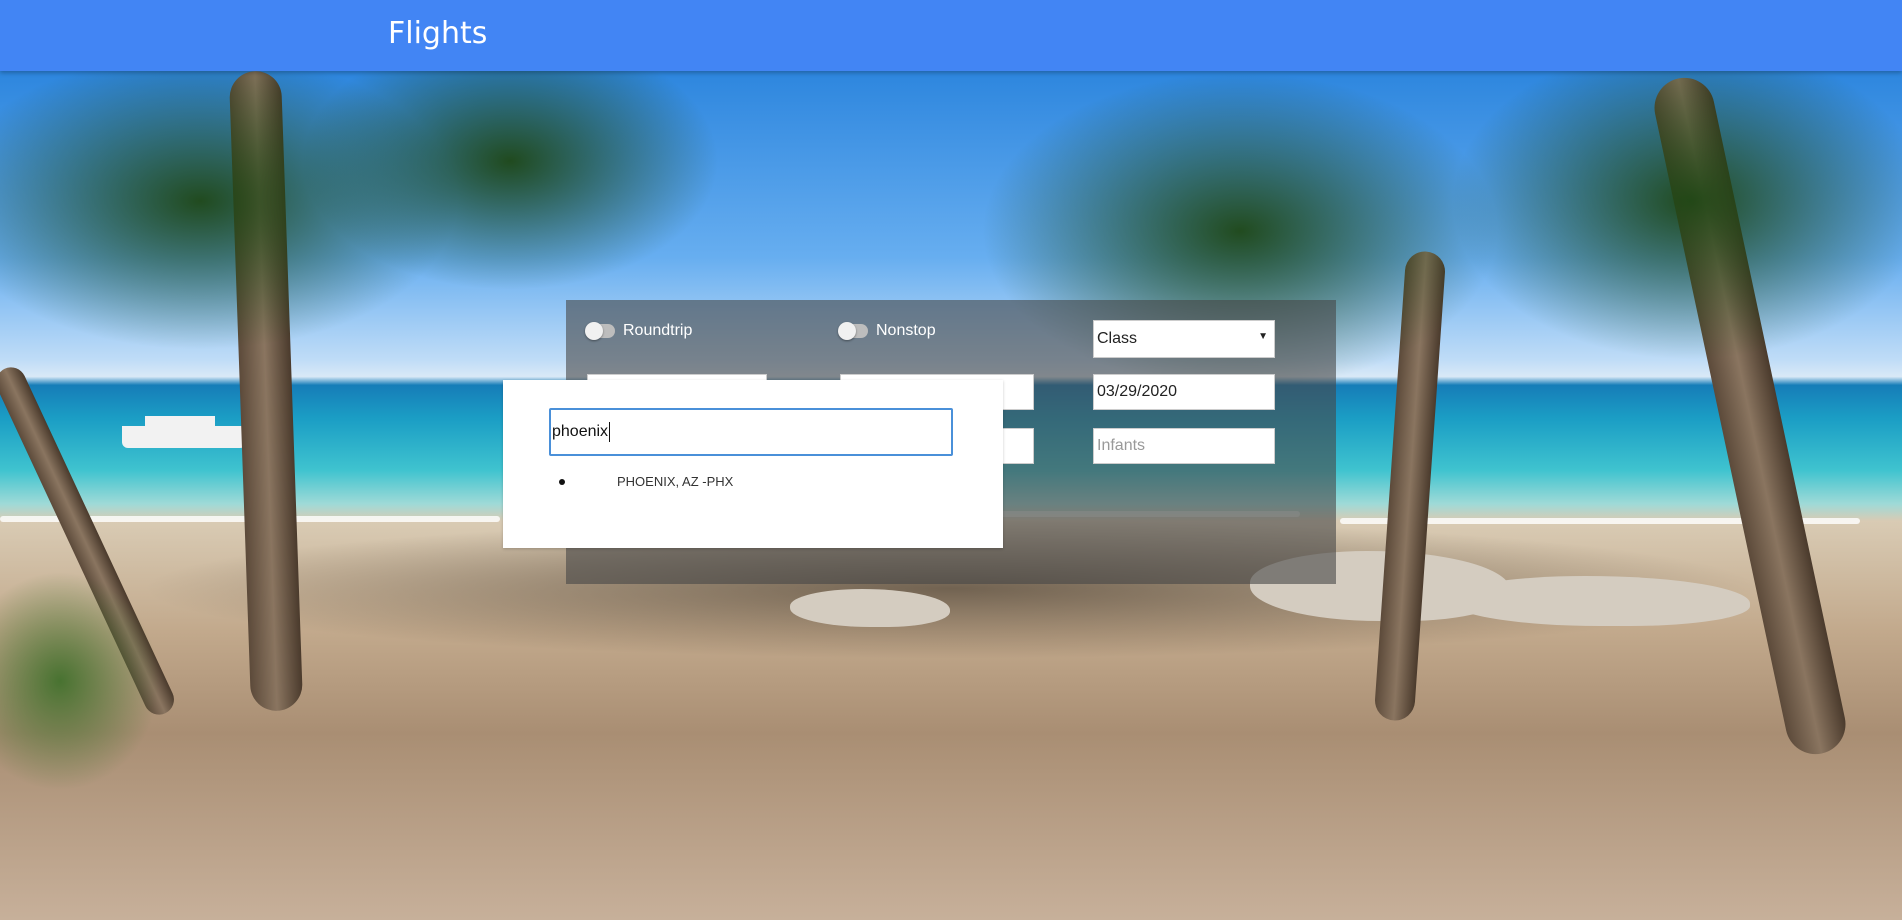 The width and height of the screenshot is (1902, 921). I want to click on airport-suggestion-label: PHOENIX, AZ -PHX, so click(675, 481).